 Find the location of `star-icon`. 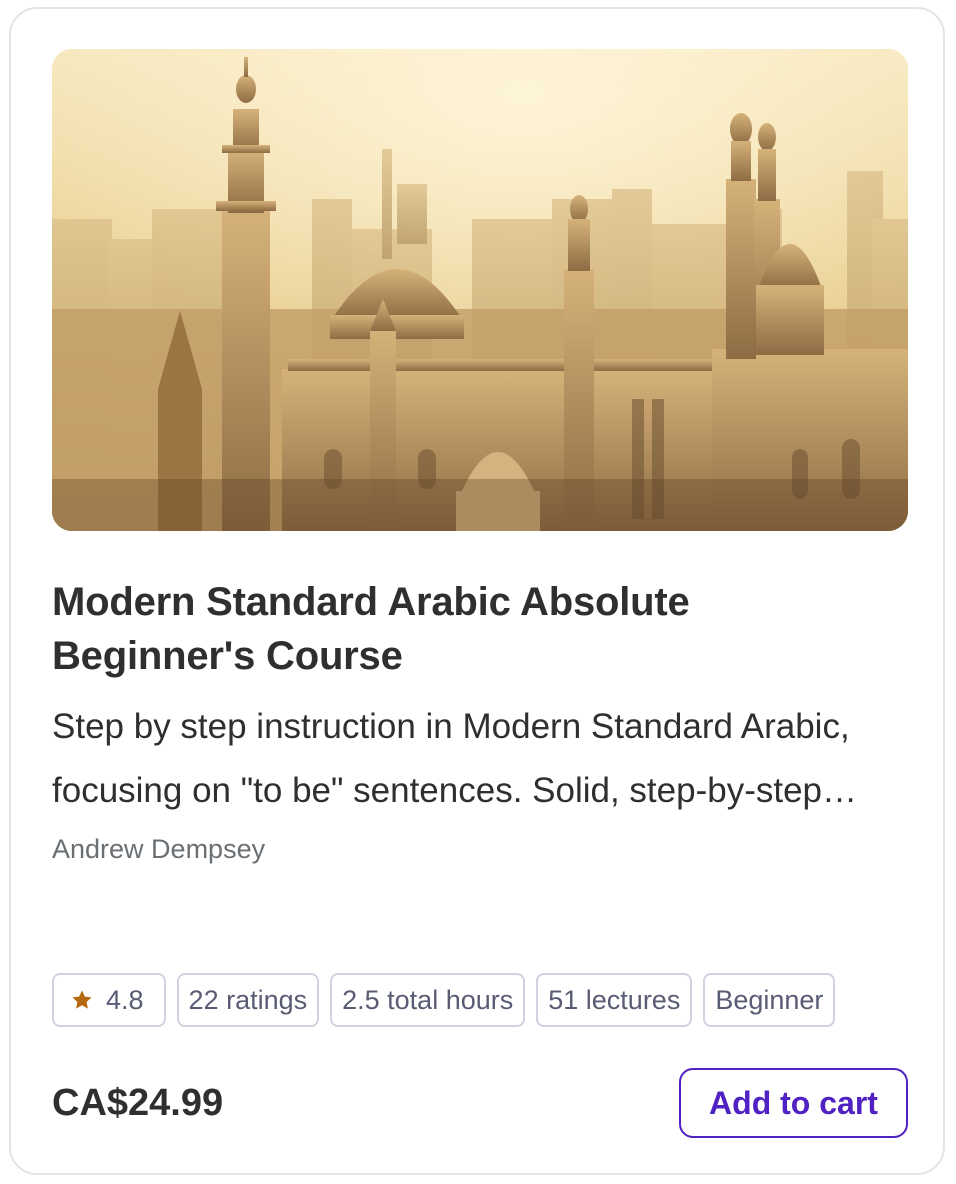

star-icon is located at coordinates (82, 1000).